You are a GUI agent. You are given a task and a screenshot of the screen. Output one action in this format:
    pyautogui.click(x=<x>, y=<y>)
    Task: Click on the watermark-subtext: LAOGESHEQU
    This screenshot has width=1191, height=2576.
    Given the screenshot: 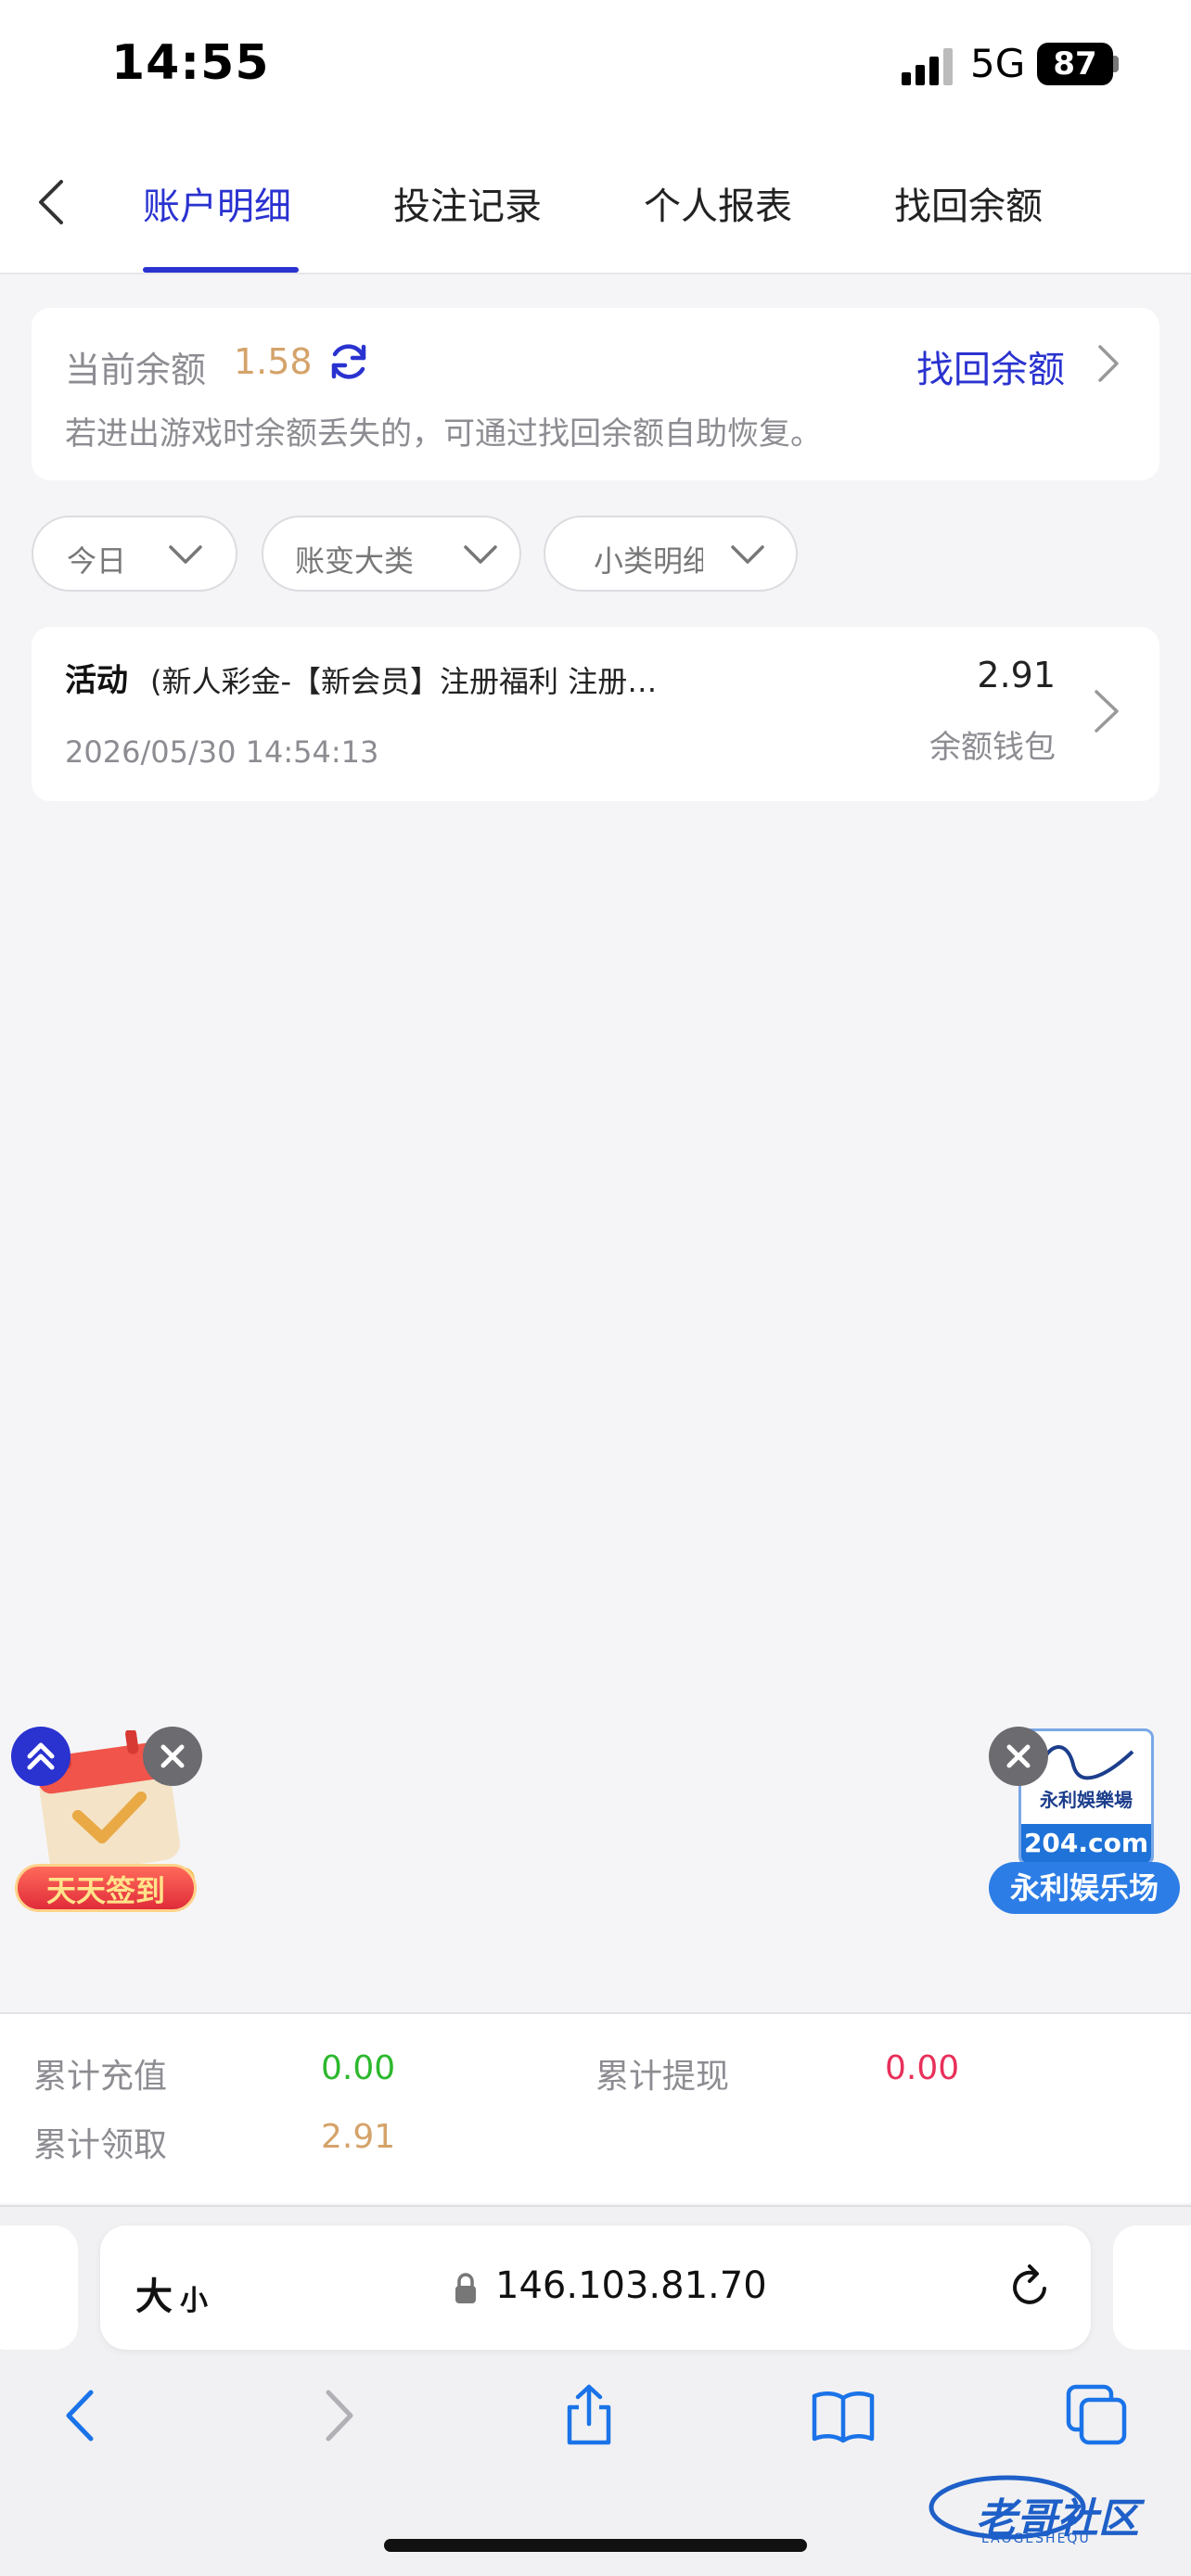 What is the action you would take?
    pyautogui.click(x=1036, y=2539)
    